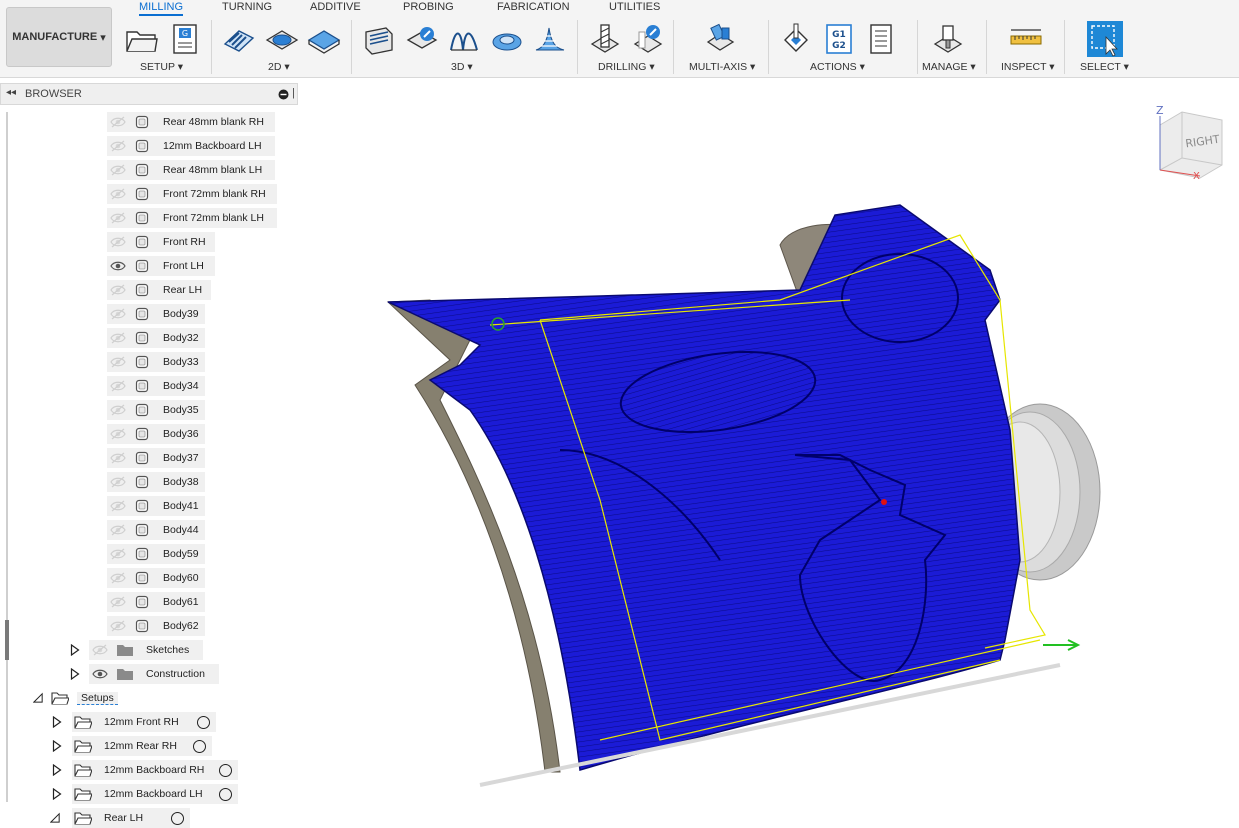 The image size is (1239, 828). Describe the element at coordinates (155, 770) in the screenshot. I see `setup-row: 12mm Backboard RH` at that location.